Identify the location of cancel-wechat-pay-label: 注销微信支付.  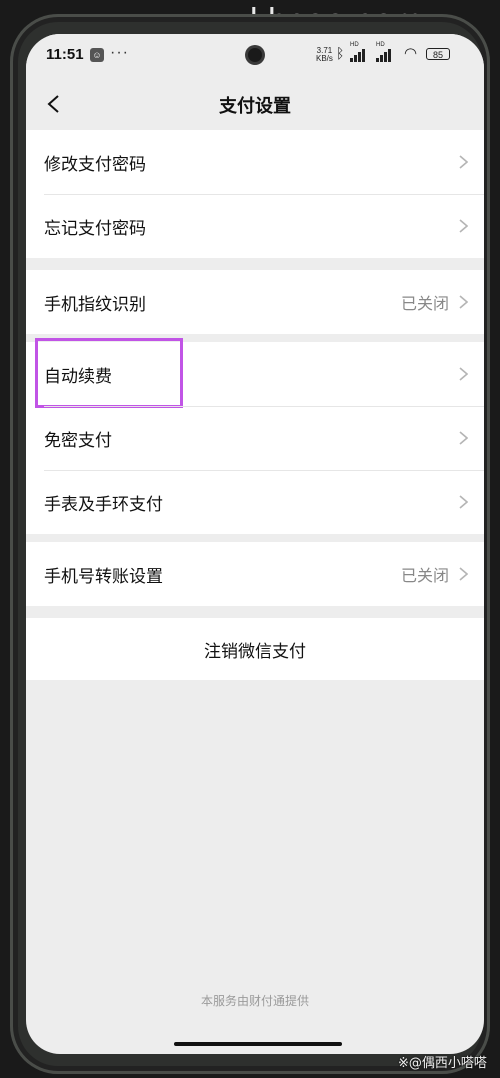
(255, 651).